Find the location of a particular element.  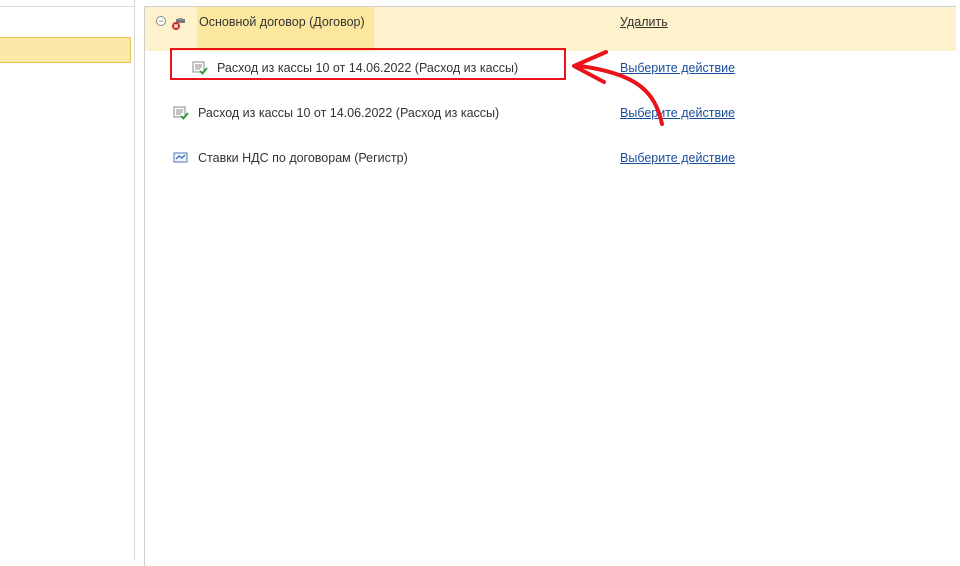

left-panel is located at coordinates (67, 280).